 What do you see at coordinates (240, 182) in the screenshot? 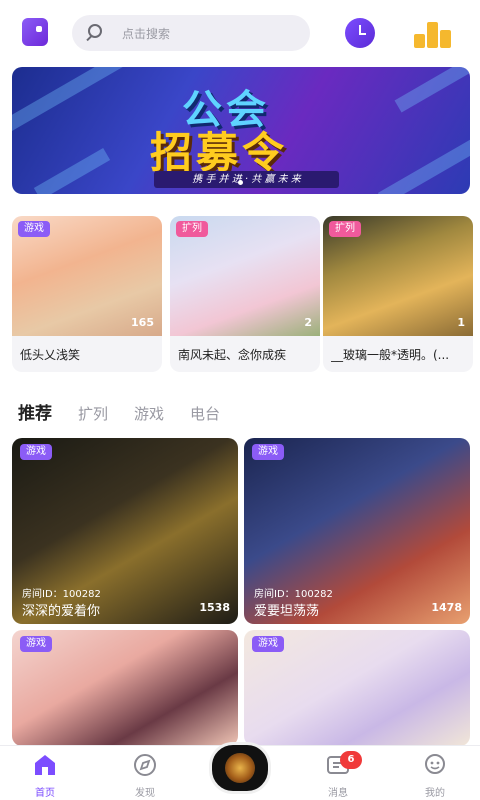
I see `banner-pager-dot` at bounding box center [240, 182].